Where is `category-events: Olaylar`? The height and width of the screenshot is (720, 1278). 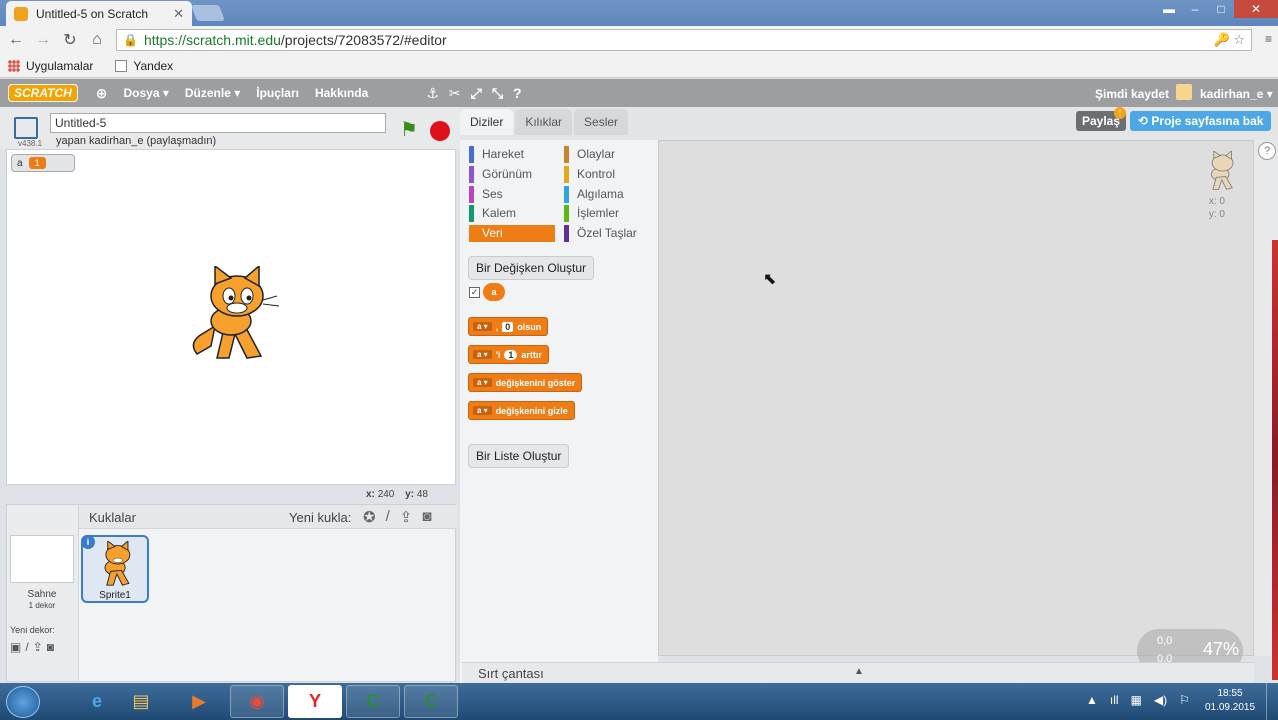 category-events: Olaylar is located at coordinates (607, 154).